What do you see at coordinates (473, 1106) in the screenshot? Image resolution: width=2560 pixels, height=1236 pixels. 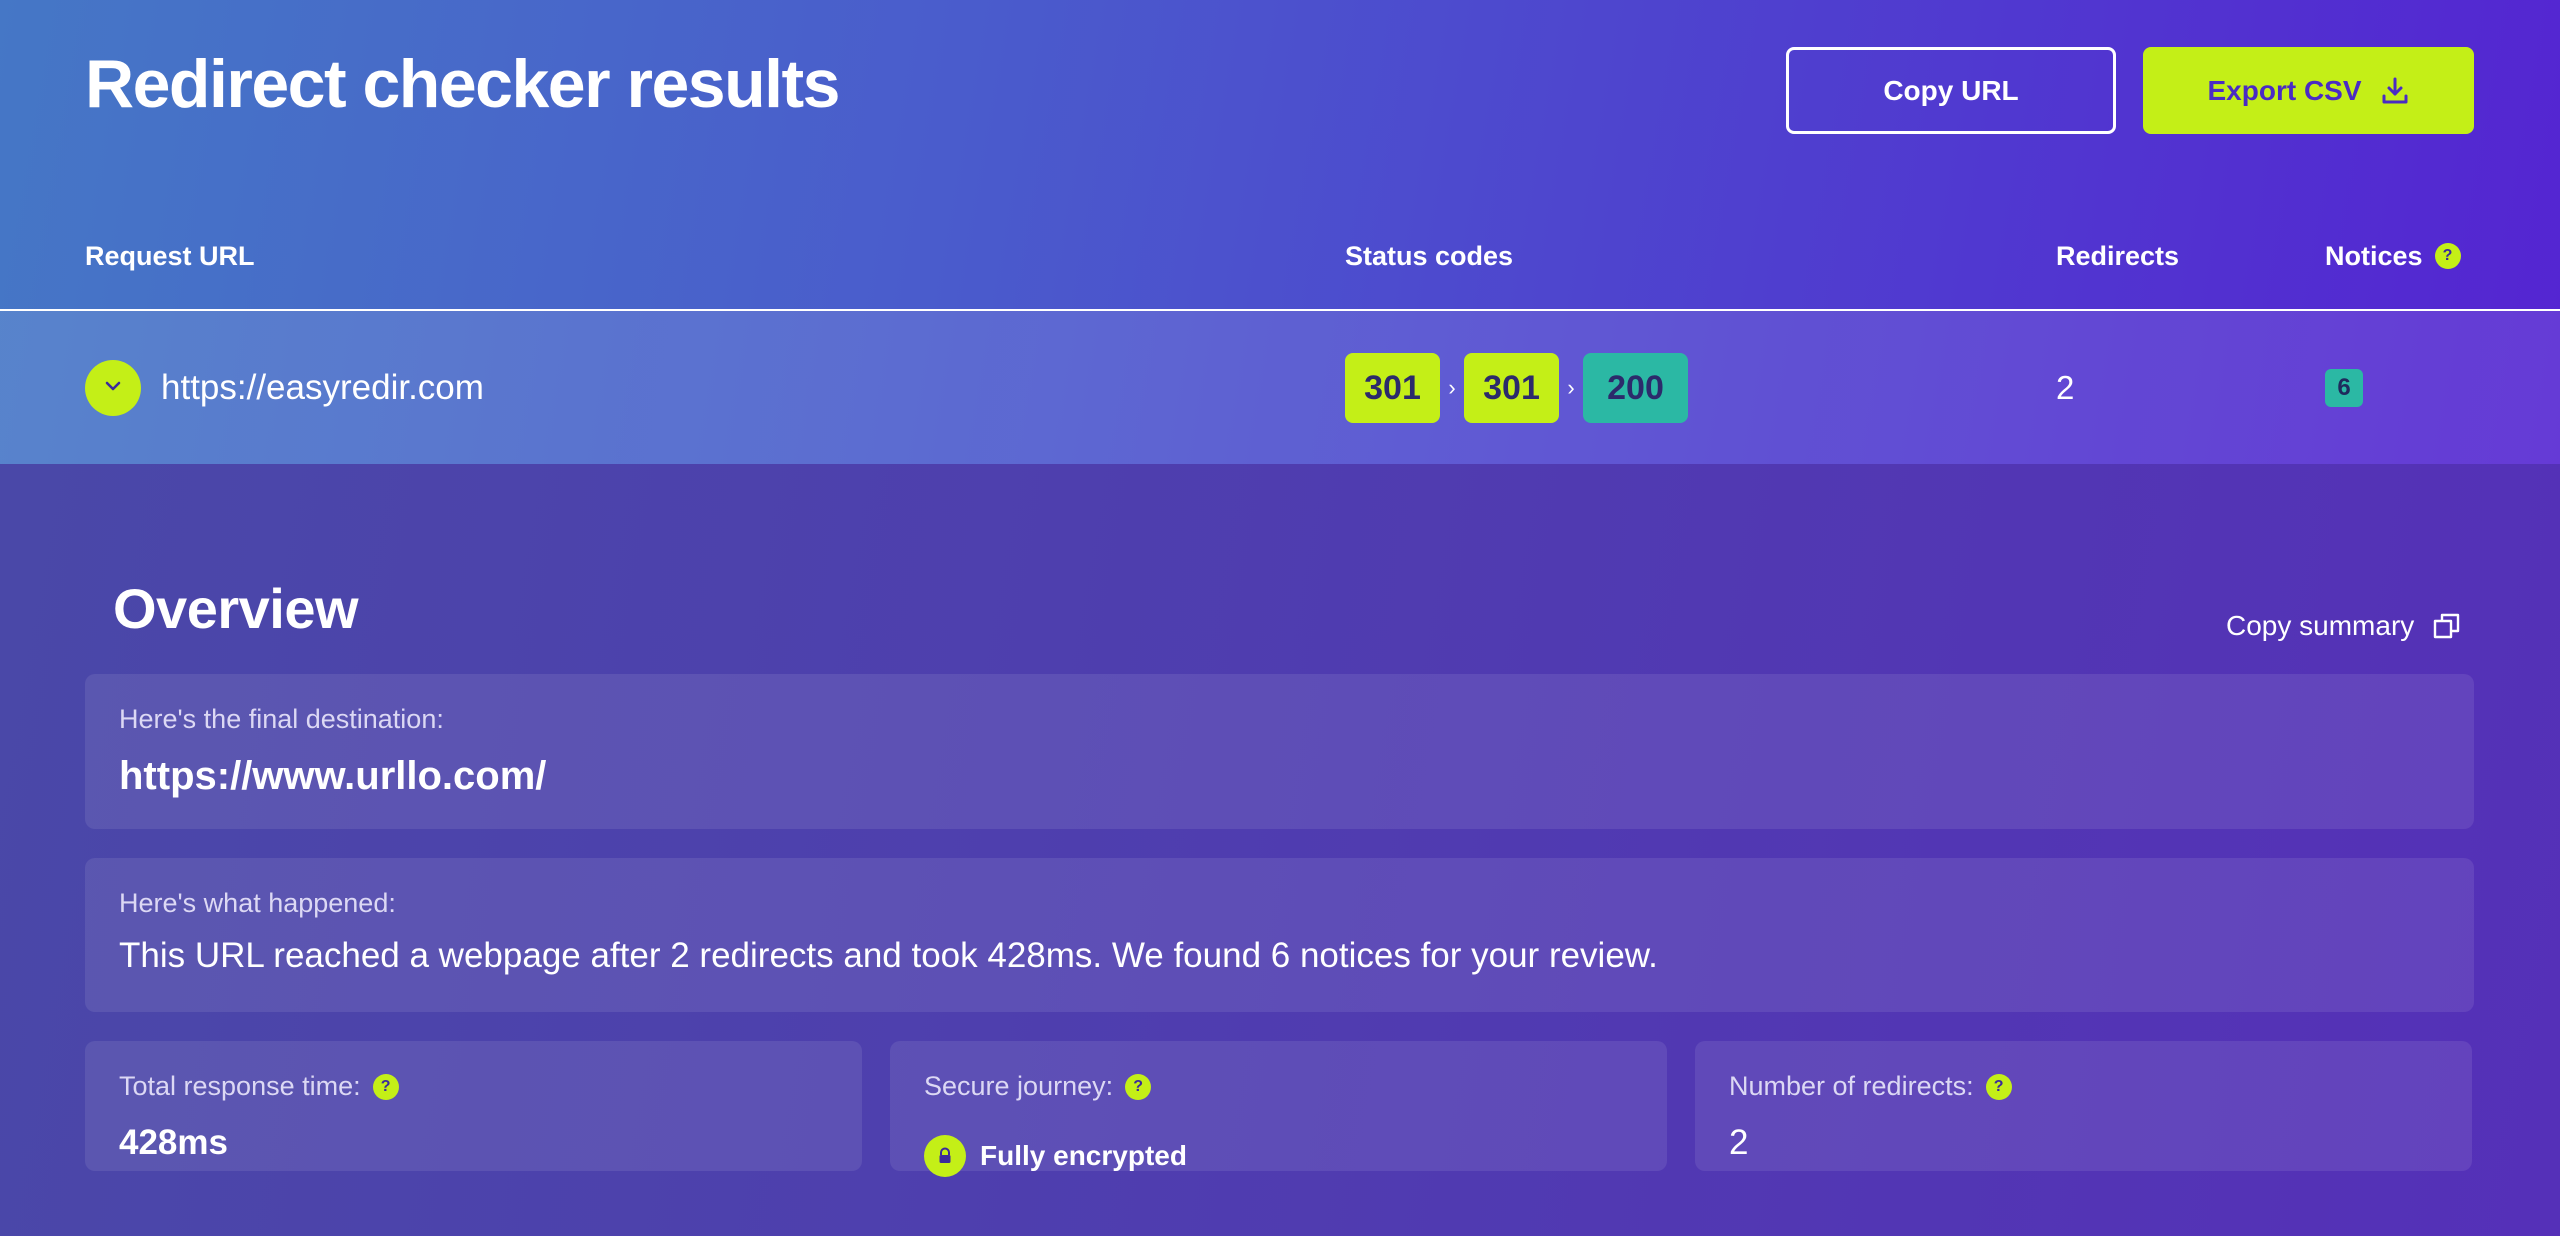 I see `total-response-time-card: Total response time: ? 428ms` at bounding box center [473, 1106].